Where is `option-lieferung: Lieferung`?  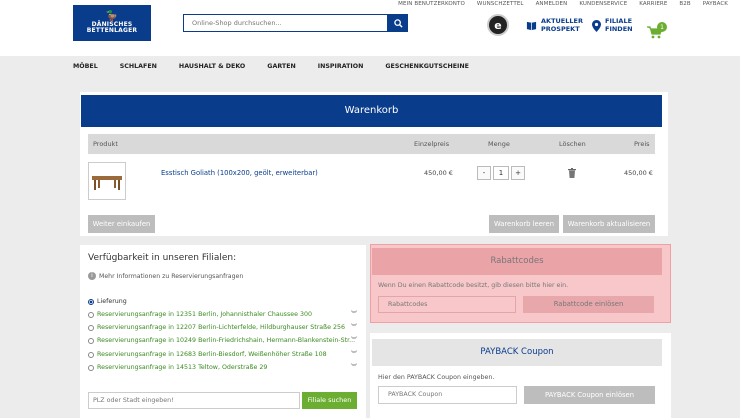 option-lieferung: Lieferung is located at coordinates (107, 301).